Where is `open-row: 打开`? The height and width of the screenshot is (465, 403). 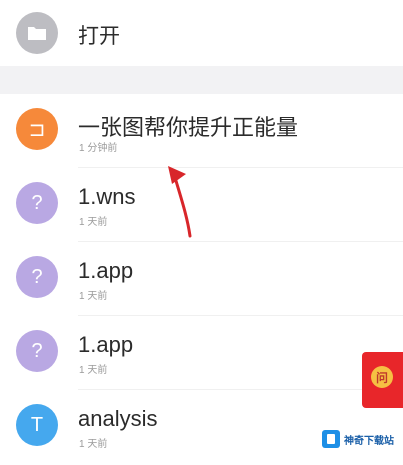
open-row: 打开 is located at coordinates (201, 33).